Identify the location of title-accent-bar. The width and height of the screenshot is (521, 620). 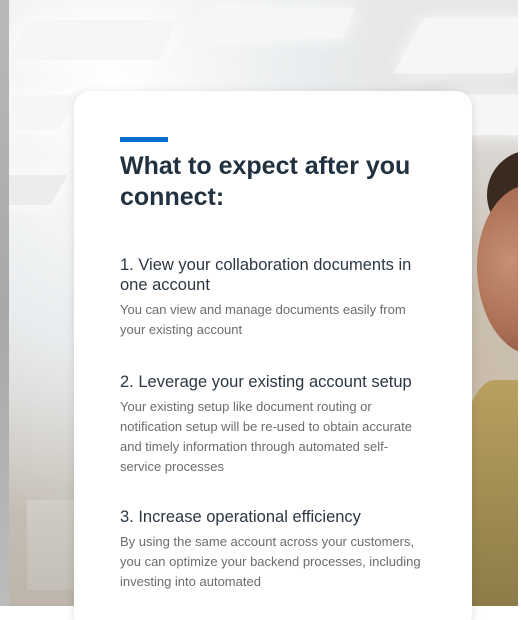
(144, 139).